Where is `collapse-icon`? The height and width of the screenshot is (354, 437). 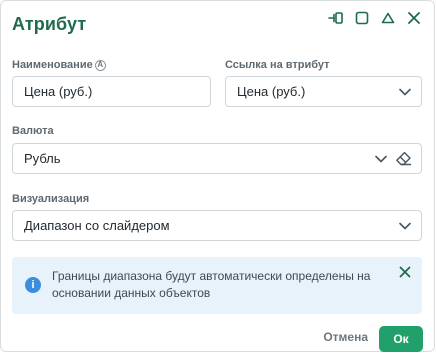 collapse-icon is located at coordinates (388, 18).